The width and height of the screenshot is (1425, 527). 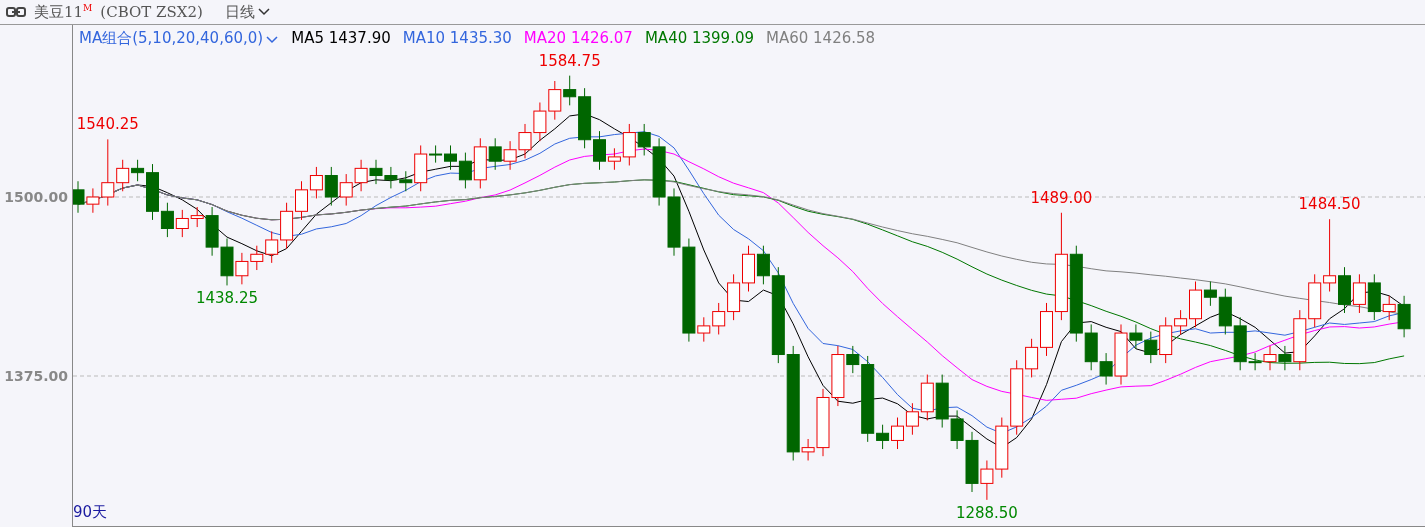 I want to click on range-label: 90天, so click(x=90, y=512).